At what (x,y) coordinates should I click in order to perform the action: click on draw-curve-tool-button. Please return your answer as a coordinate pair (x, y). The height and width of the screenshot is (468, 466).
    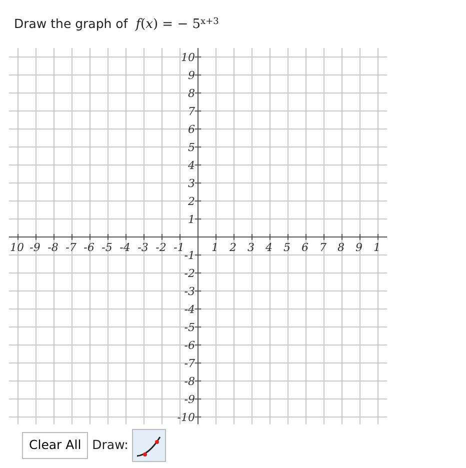
    Looking at the image, I should click on (149, 445).